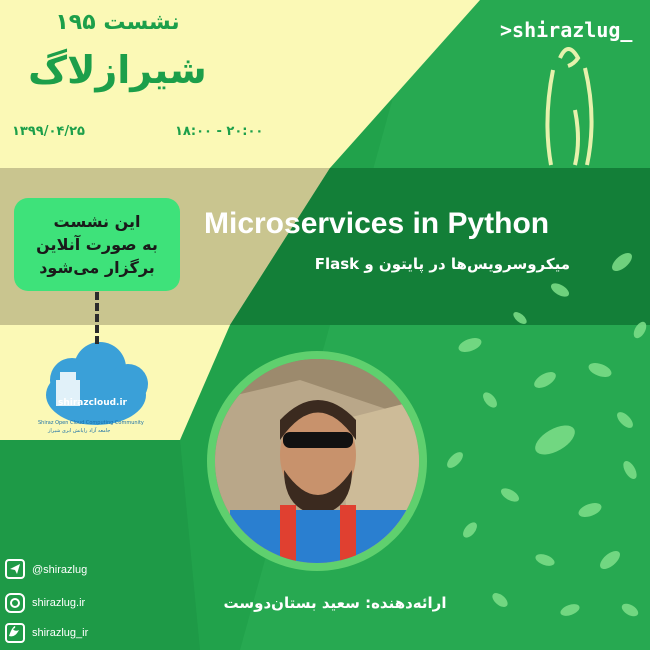 This screenshot has width=650, height=650. Describe the element at coordinates (317, 461) in the screenshot. I see `presenter-photo` at that location.